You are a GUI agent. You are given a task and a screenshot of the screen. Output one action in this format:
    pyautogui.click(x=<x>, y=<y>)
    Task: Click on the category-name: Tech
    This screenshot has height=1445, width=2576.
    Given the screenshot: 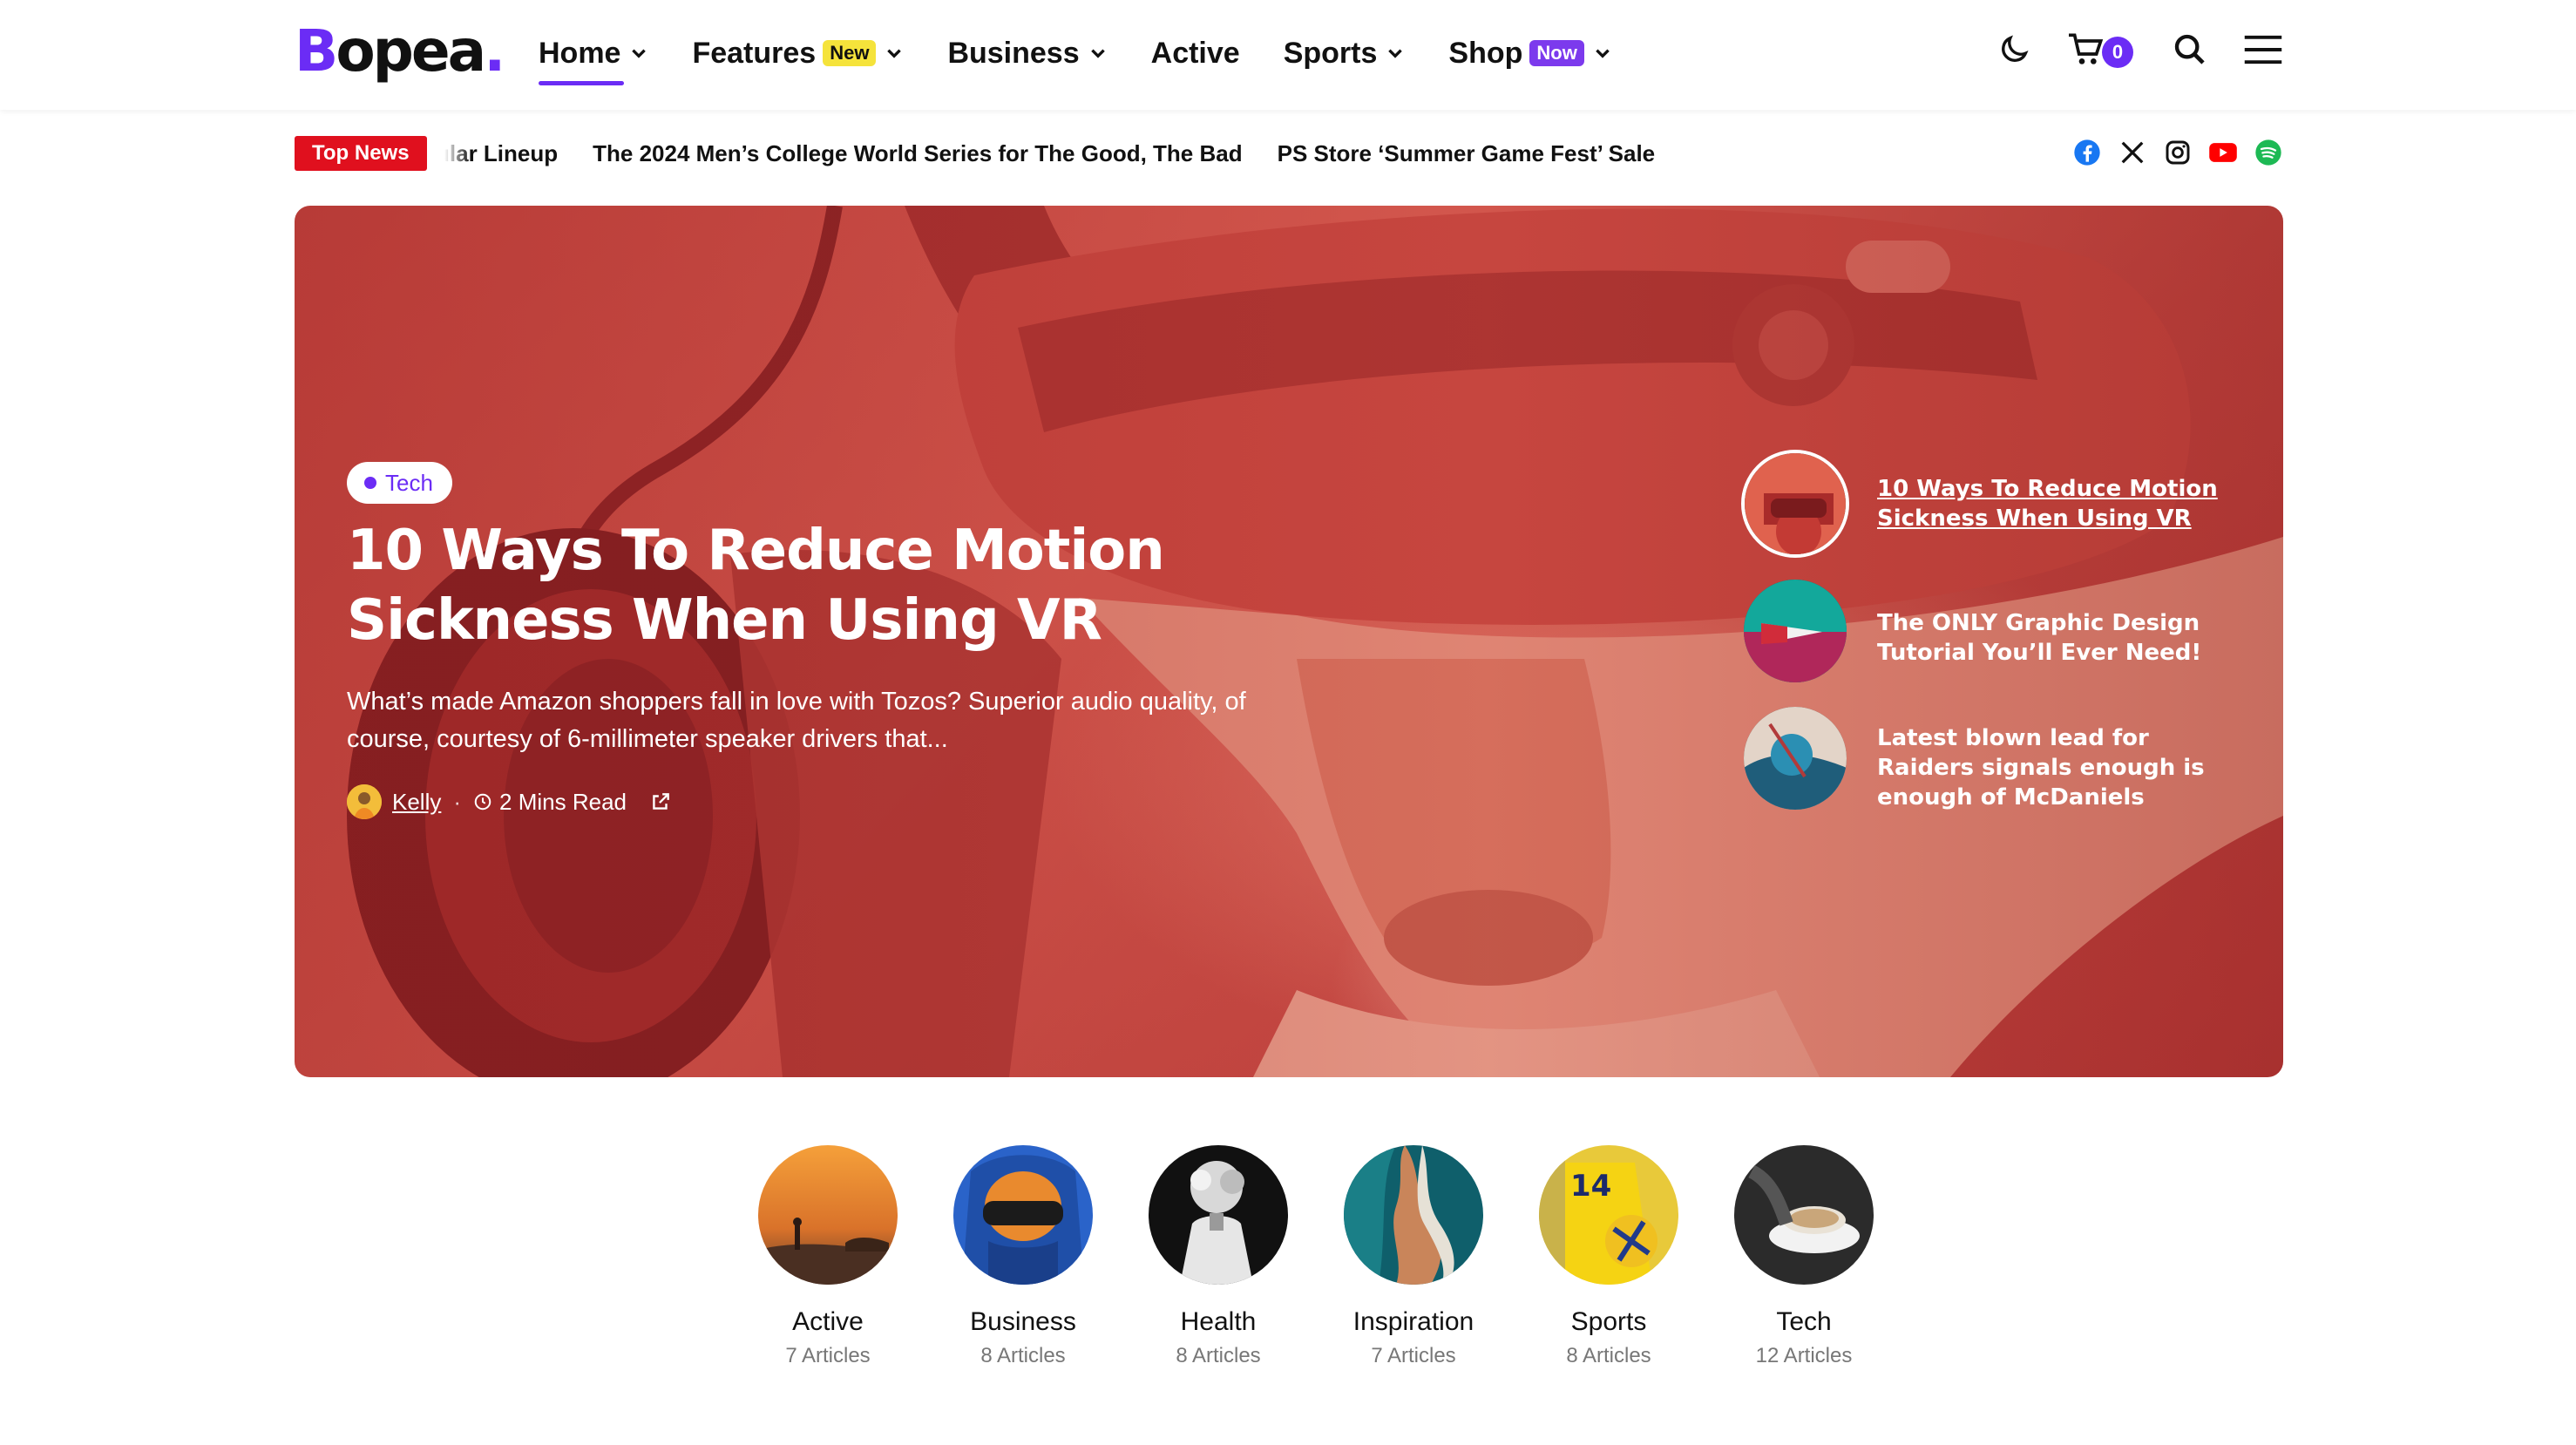 What is the action you would take?
    pyautogui.click(x=1804, y=1322)
    